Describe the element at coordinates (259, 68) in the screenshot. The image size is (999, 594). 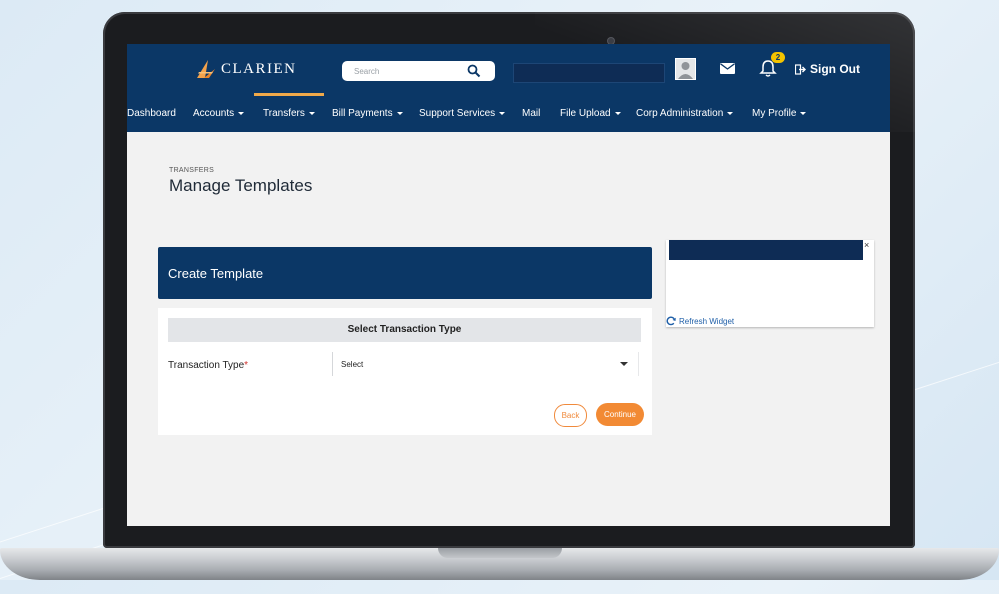
I see `logo-text: CLARIEN` at that location.